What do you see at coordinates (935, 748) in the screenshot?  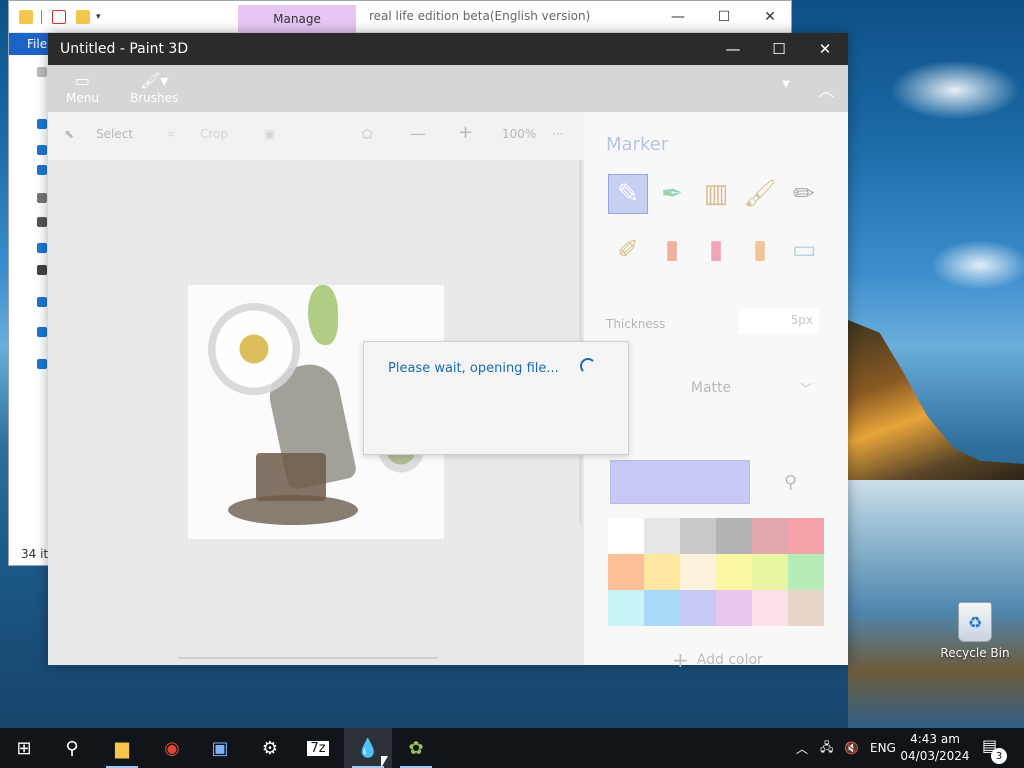 I see `clock-button: 4:43 am 04/03/2024` at bounding box center [935, 748].